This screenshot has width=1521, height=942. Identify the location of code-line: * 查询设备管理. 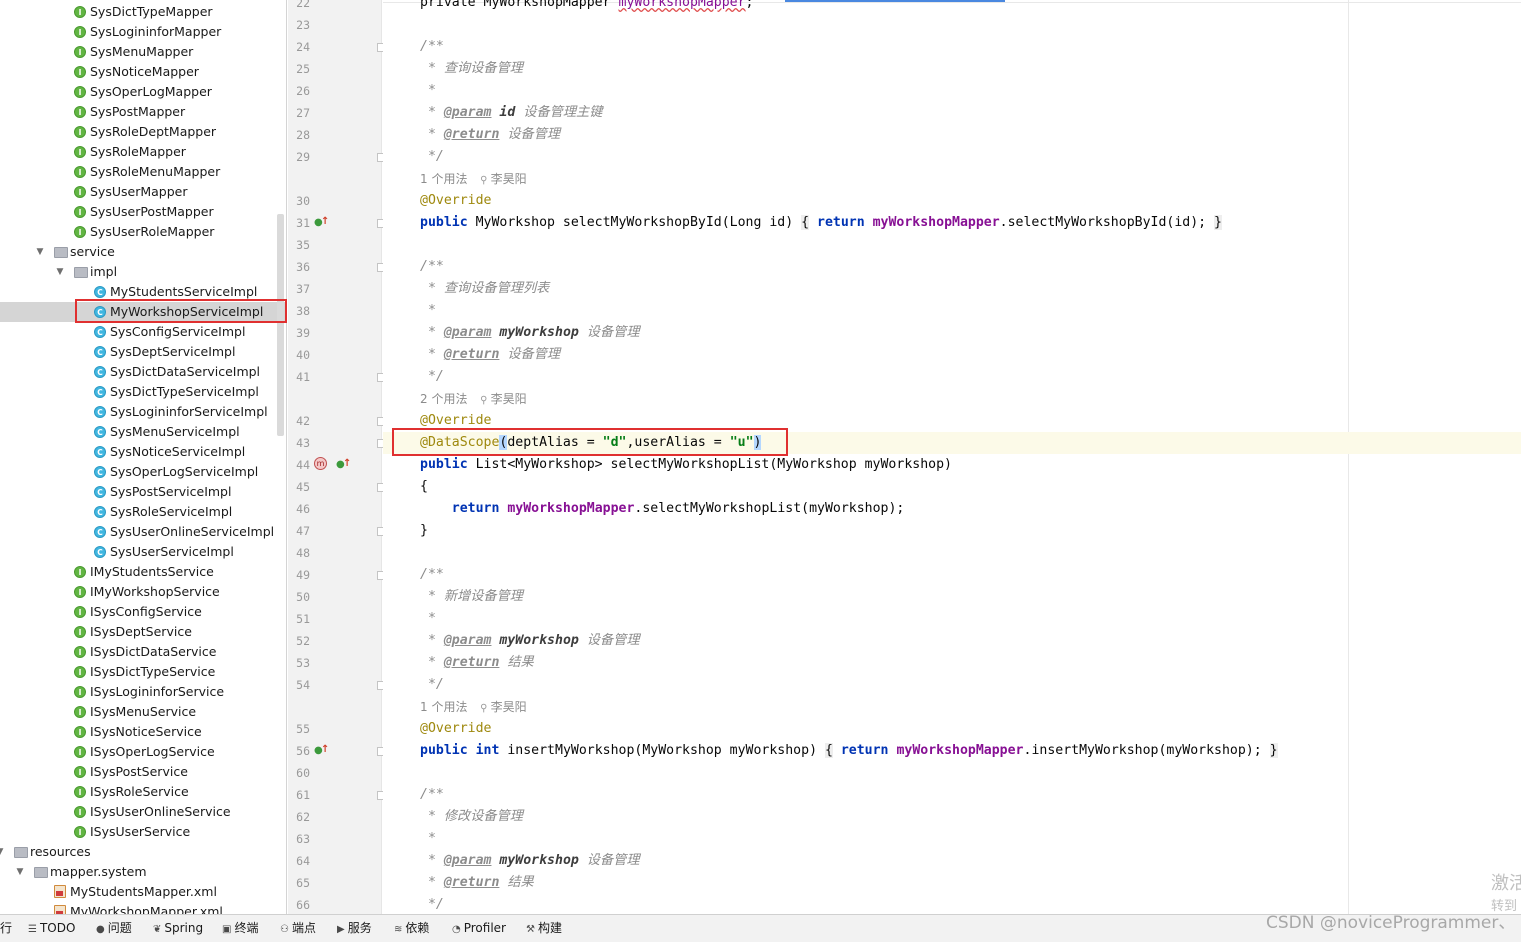
(471, 69).